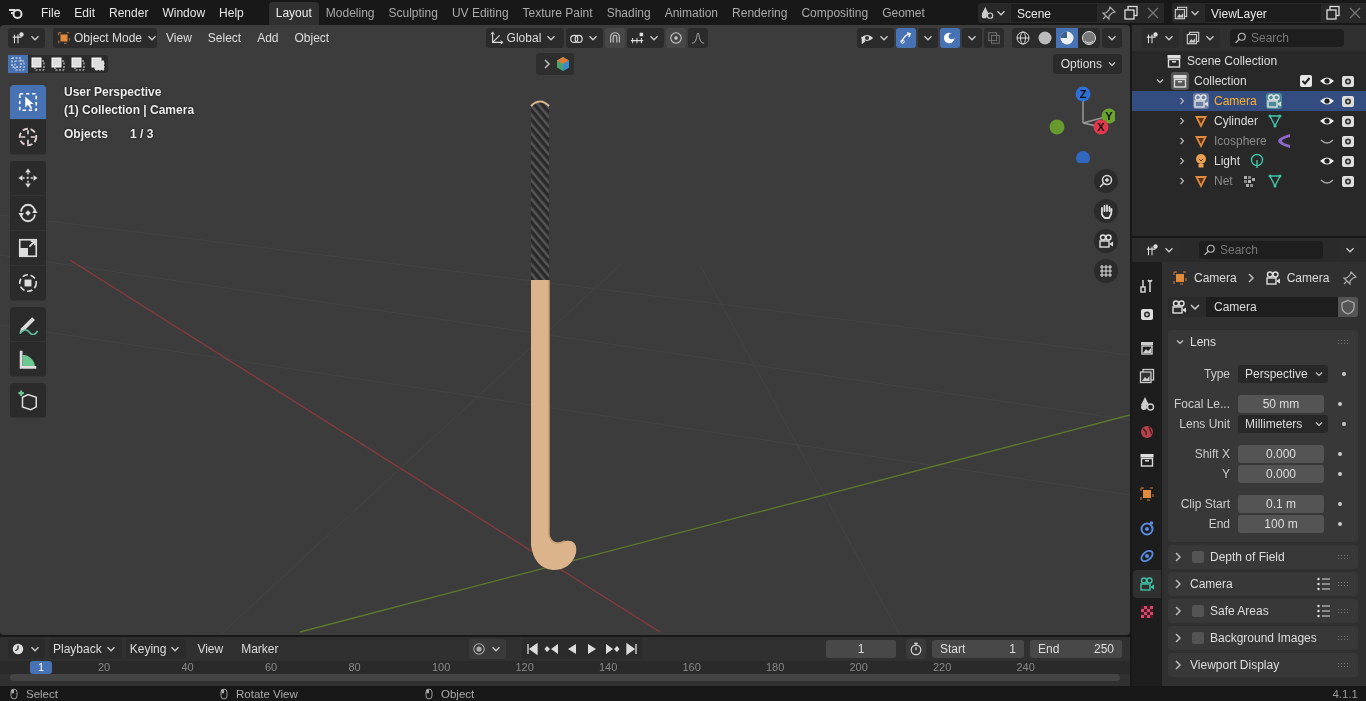 The height and width of the screenshot is (701, 1366). I want to click on workspace-tab: Shading, so click(628, 13).